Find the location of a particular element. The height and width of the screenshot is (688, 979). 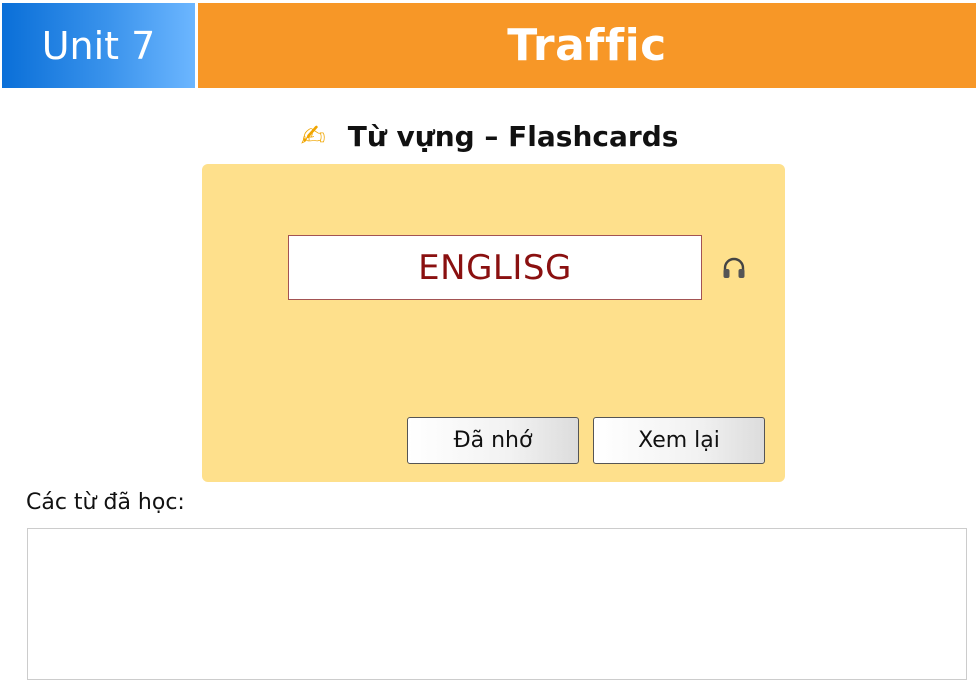

flashcard-word: ENGLISG is located at coordinates (495, 267).